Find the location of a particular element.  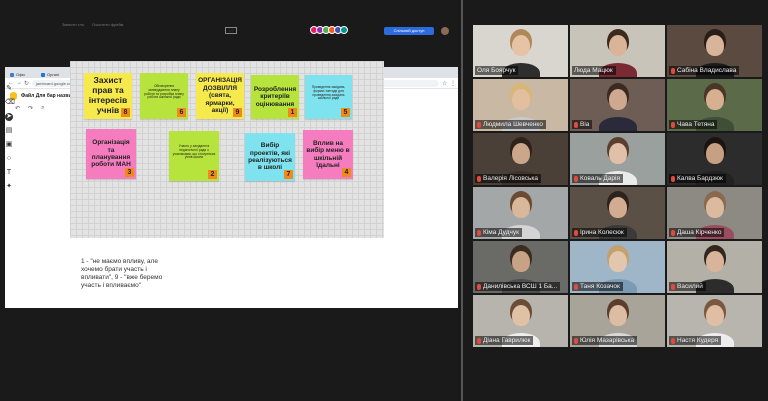

participant-tile: Ірина Колесюк is located at coordinates (617, 213).